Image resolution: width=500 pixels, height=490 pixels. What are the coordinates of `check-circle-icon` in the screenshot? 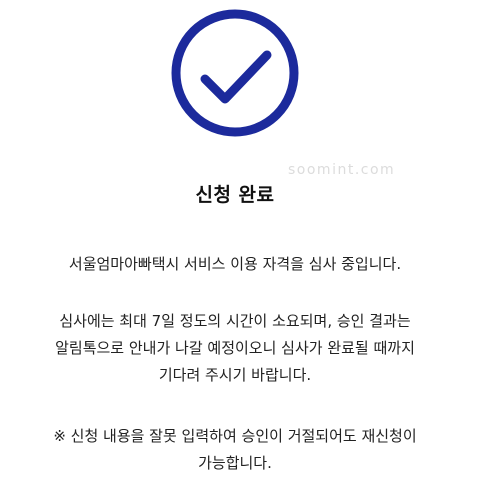 It's located at (235, 73).